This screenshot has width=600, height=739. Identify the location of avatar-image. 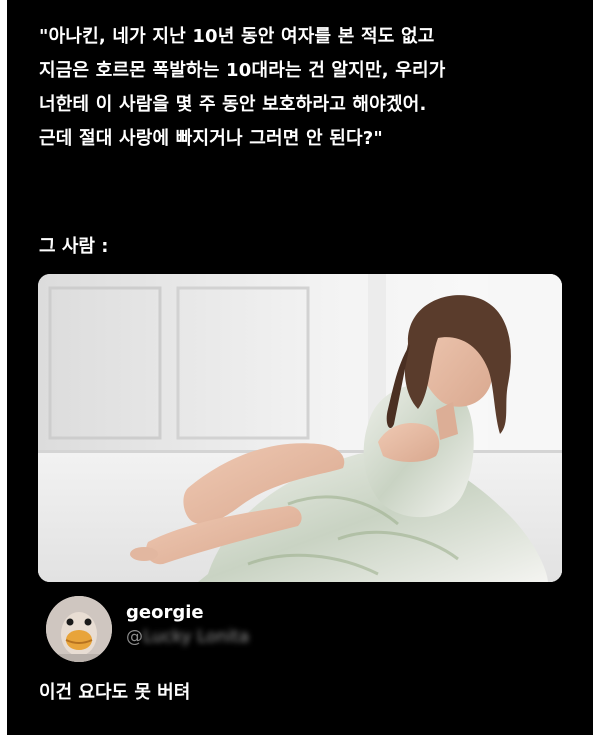
(79, 629).